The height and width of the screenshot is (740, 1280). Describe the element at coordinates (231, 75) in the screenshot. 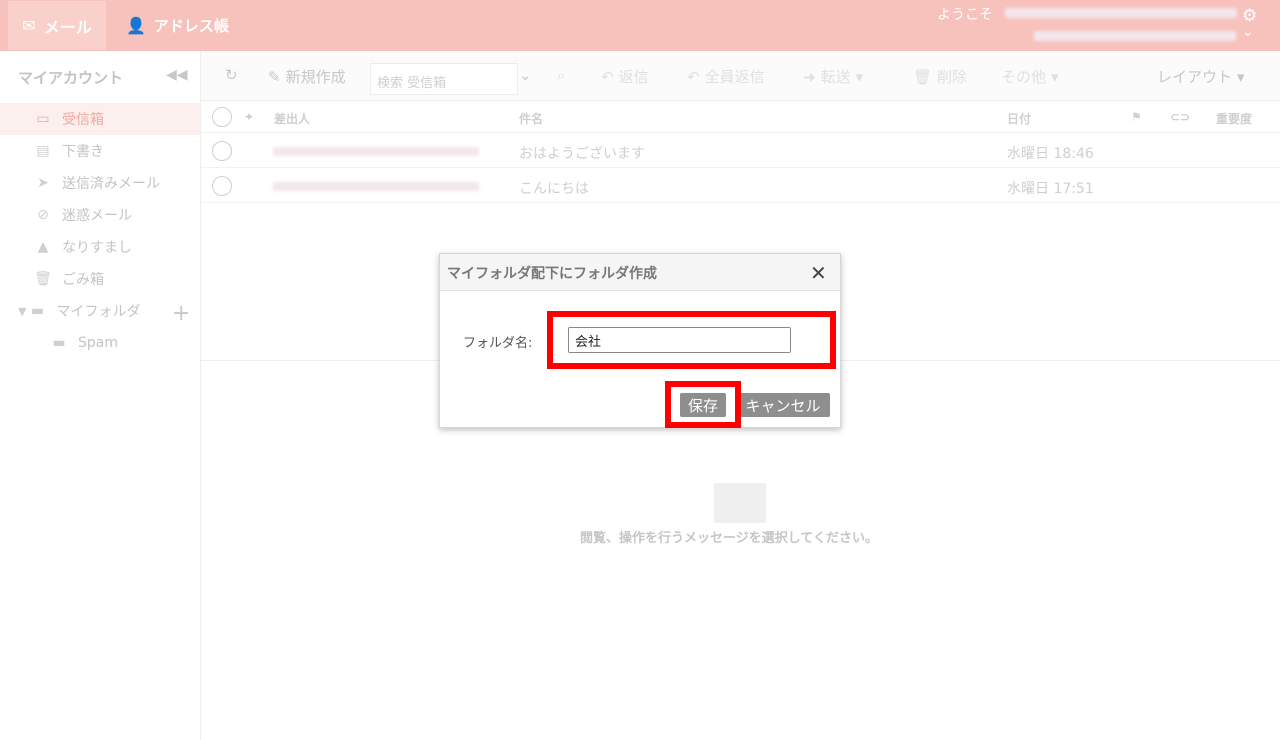

I see `refresh-icon: ↻` at that location.